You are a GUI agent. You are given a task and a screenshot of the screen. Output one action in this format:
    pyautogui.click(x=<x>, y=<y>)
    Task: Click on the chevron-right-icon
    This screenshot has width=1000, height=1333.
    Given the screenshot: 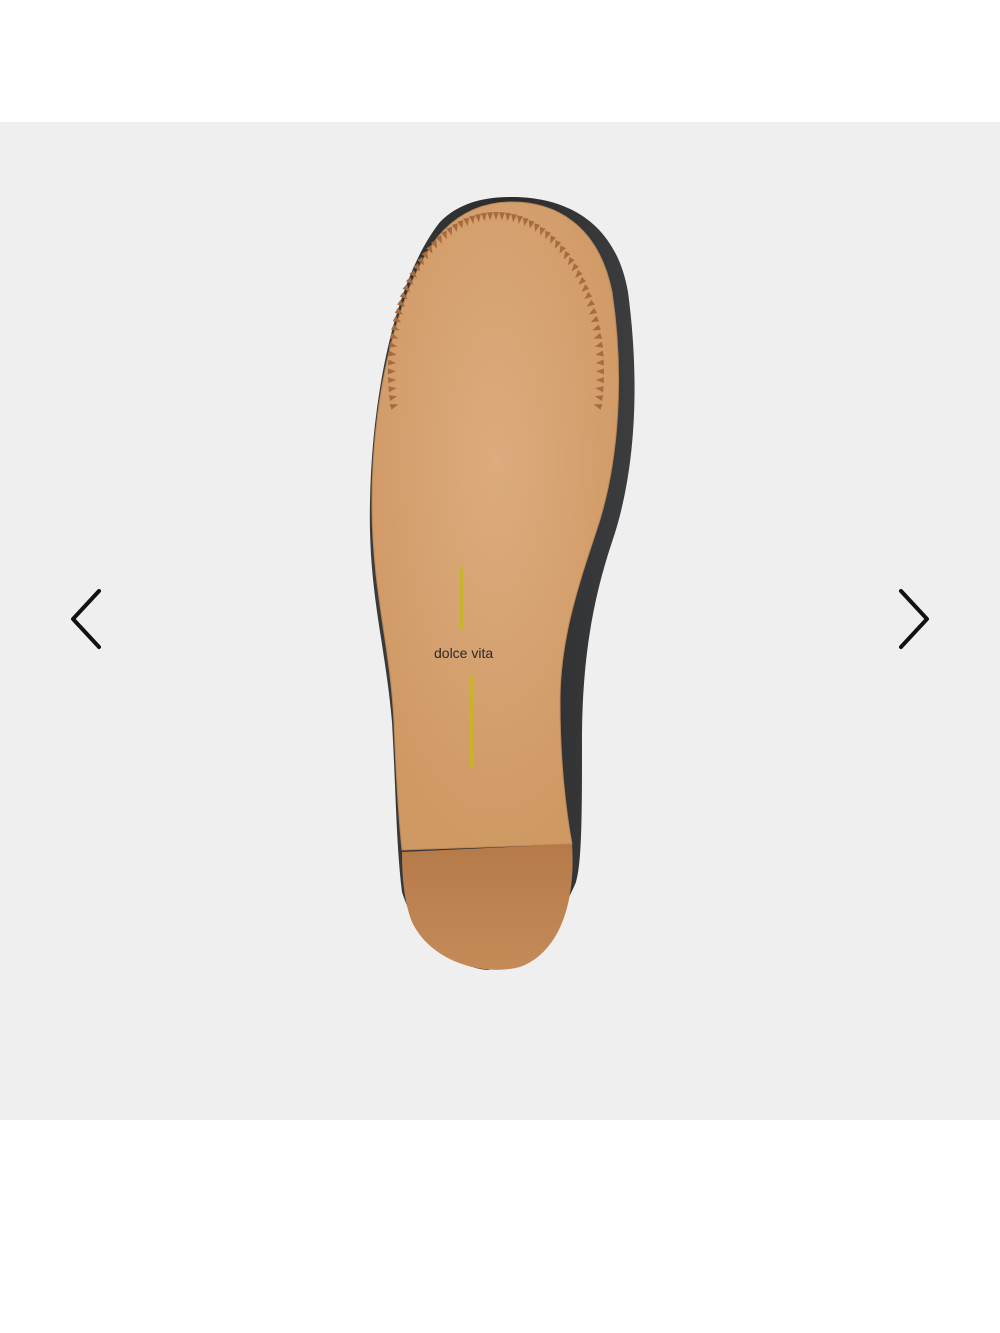 What is the action you would take?
    pyautogui.click(x=914, y=619)
    